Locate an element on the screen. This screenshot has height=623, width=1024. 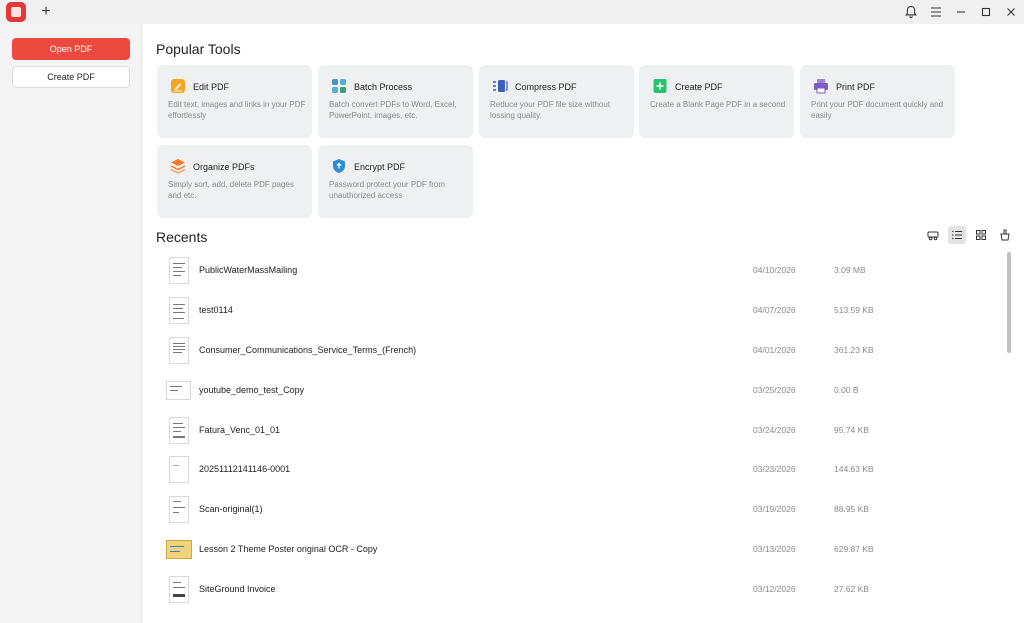
tool-desc: Create a Blank Page PDF in a second is located at coordinates (718, 104).